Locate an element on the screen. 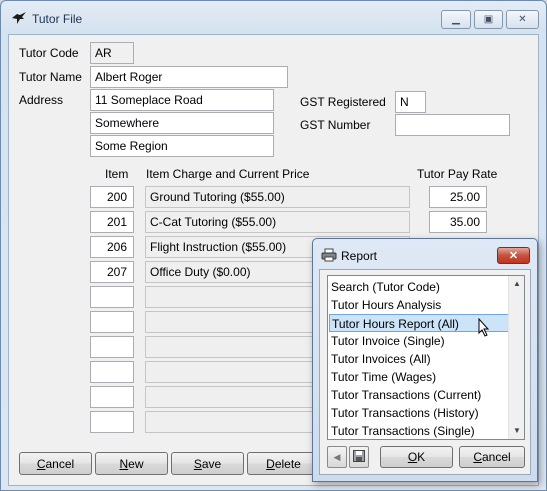  new-button: New is located at coordinates (131, 463).